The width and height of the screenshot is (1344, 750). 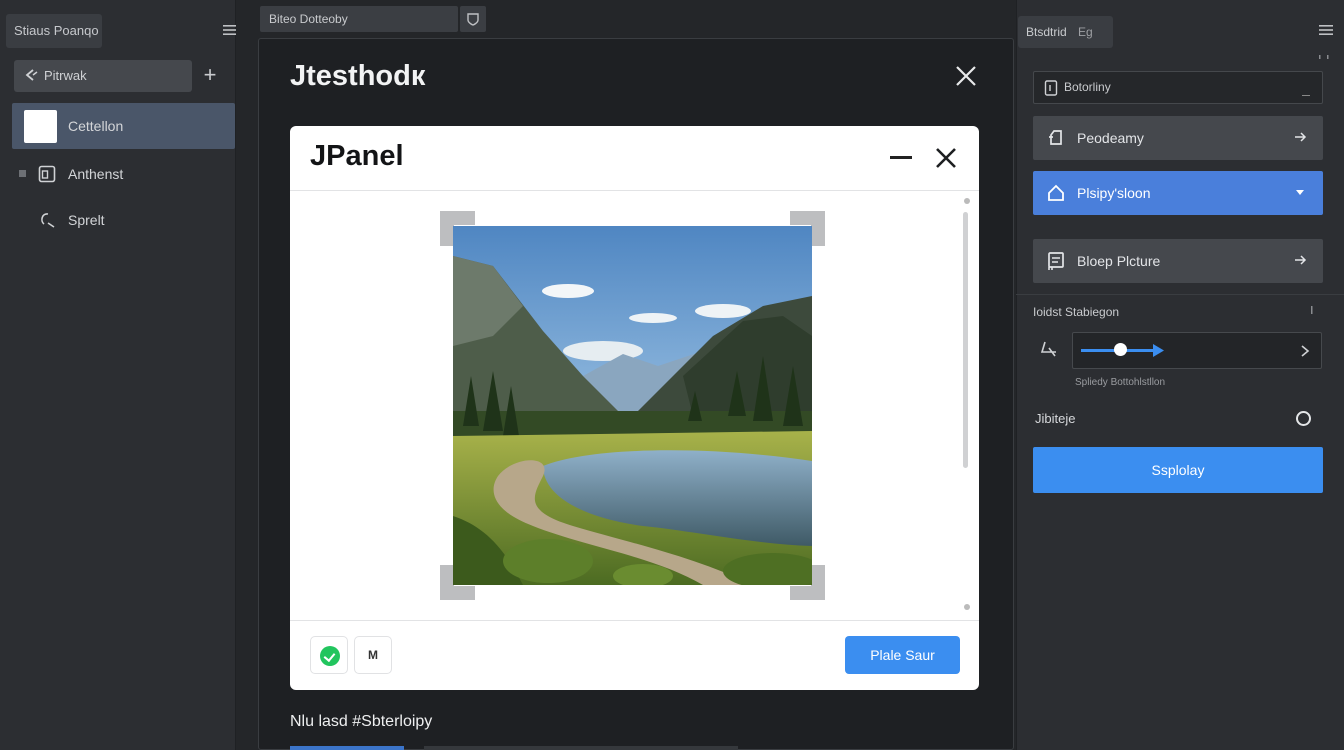 What do you see at coordinates (1085, 32) in the screenshot?
I see `right-panel-tab-suffix: Eg` at bounding box center [1085, 32].